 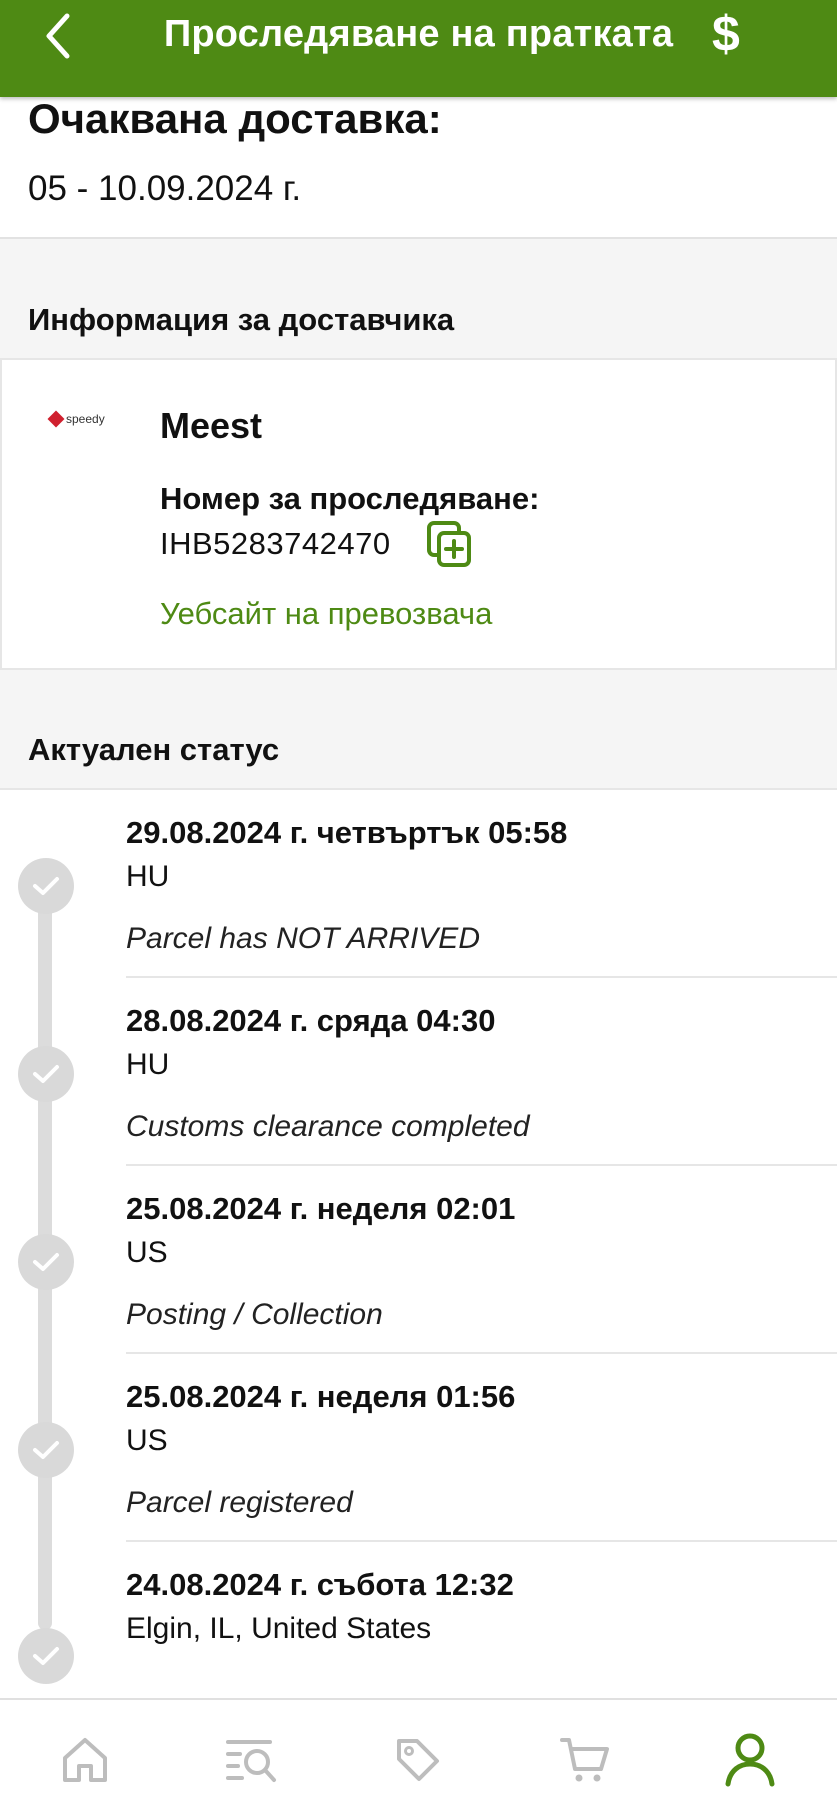 I want to click on tracking-number: IHB5283742470, so click(x=275, y=543).